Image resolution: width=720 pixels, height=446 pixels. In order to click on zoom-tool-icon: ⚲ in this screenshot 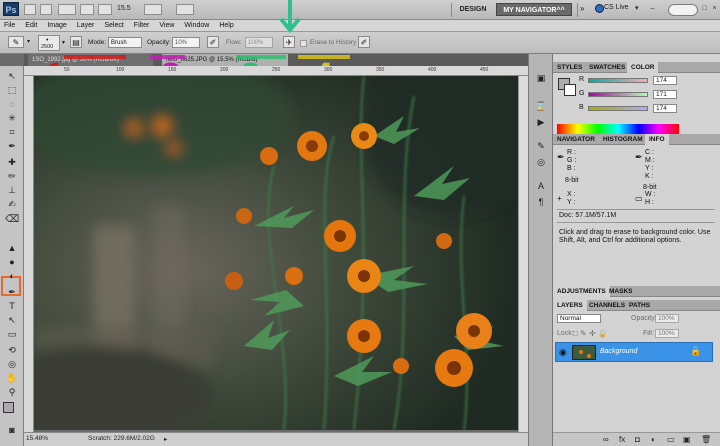, I will do `click(12, 392)`.